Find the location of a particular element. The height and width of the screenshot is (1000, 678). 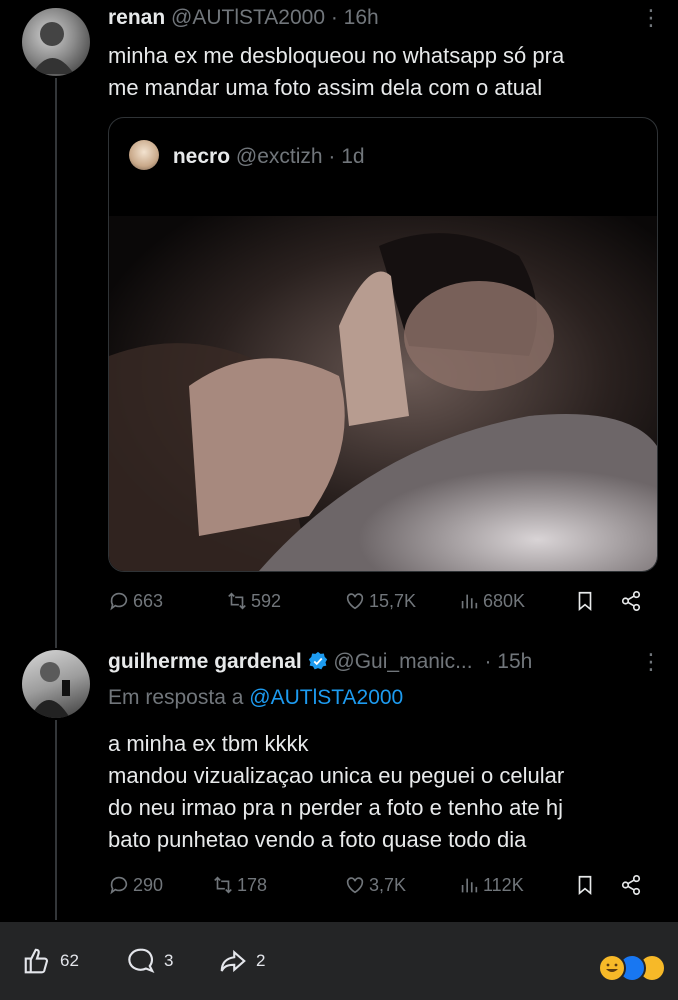

tweet-header: guilherme gardenal @Gui_manic... · 15h is located at coordinates (320, 662).